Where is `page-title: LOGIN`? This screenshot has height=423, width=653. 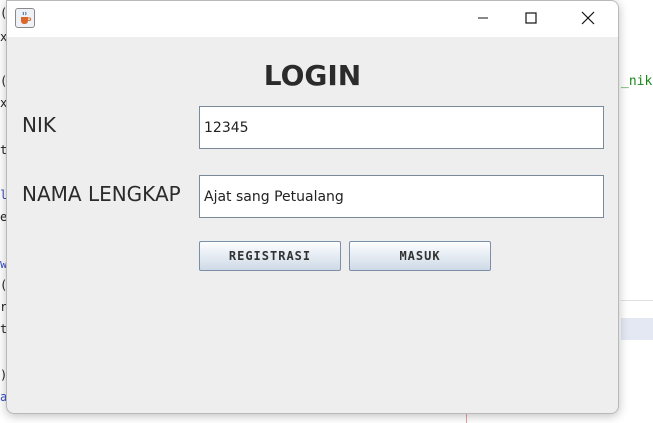 page-title: LOGIN is located at coordinates (312, 75).